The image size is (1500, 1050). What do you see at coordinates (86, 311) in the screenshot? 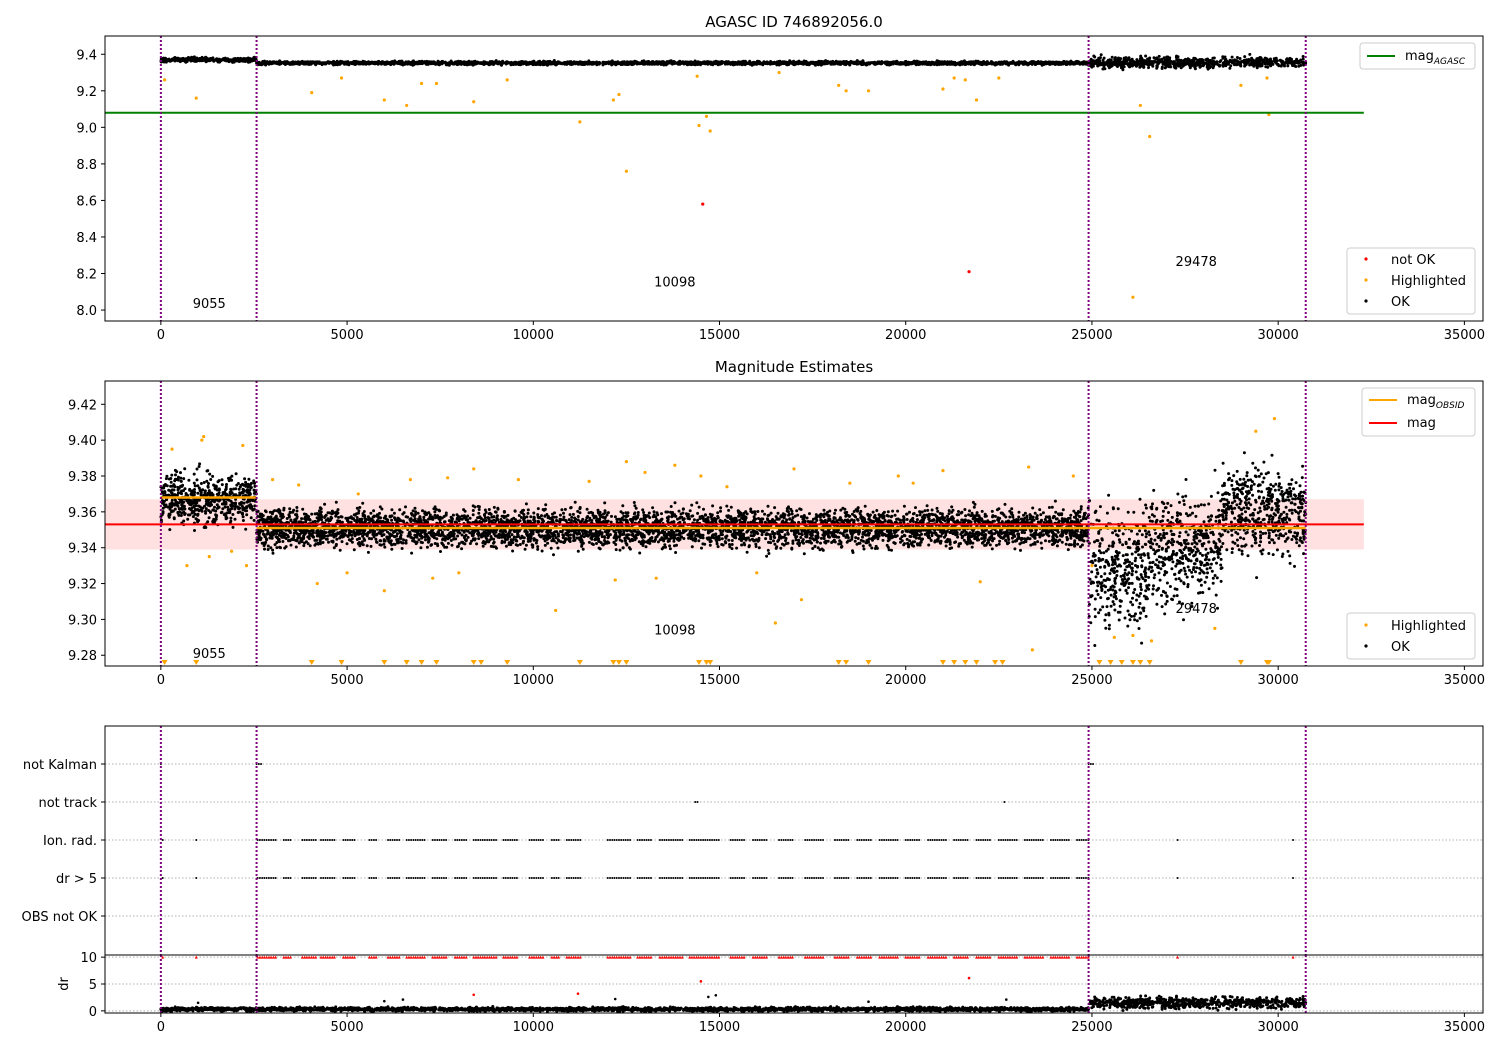
I see `y-tick-label: 8.0` at bounding box center [86, 311].